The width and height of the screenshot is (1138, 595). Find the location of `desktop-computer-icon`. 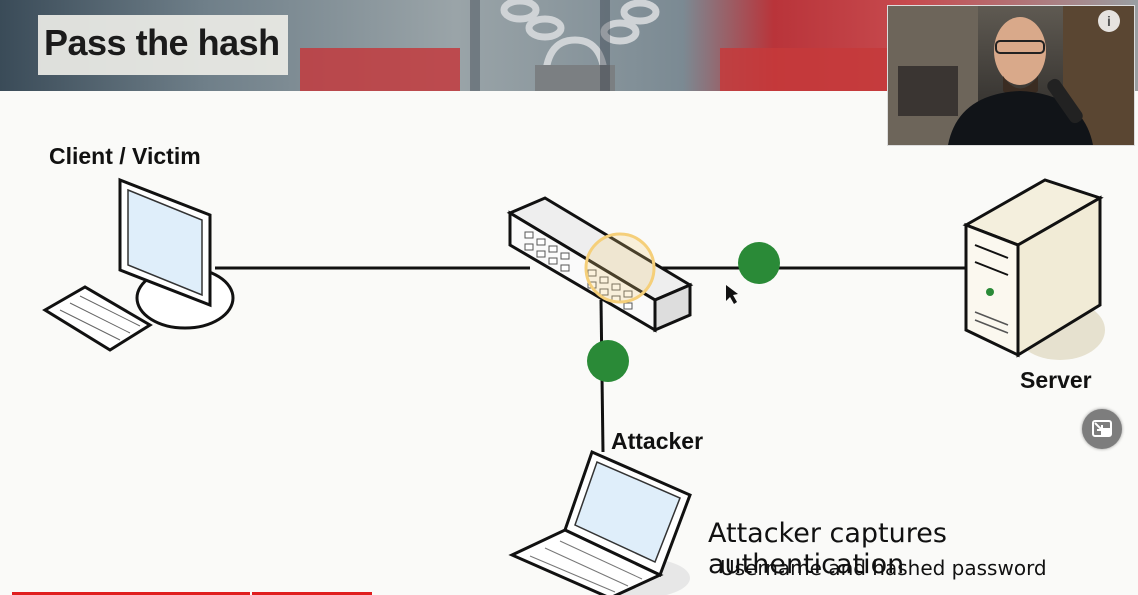

desktop-computer-icon is located at coordinates (138, 264).